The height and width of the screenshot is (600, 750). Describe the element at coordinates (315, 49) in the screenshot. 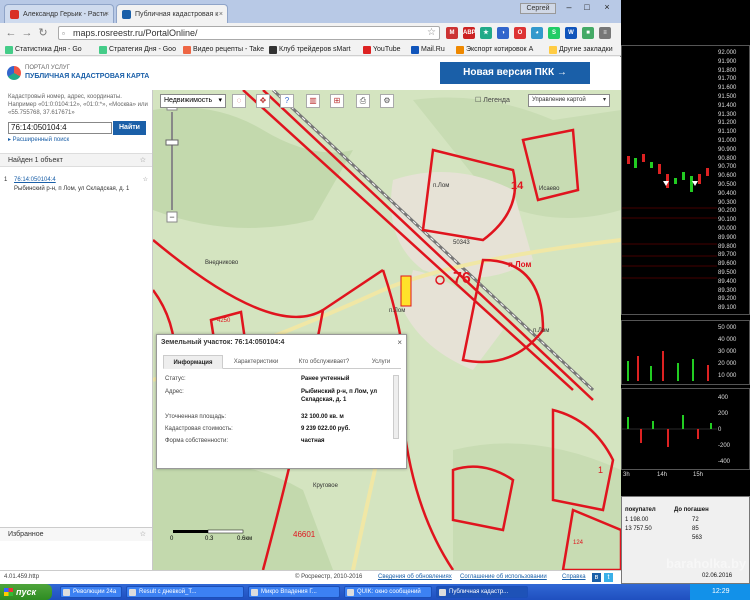

I see `bookmark-label: Клуб трейдеров sMart` at that location.